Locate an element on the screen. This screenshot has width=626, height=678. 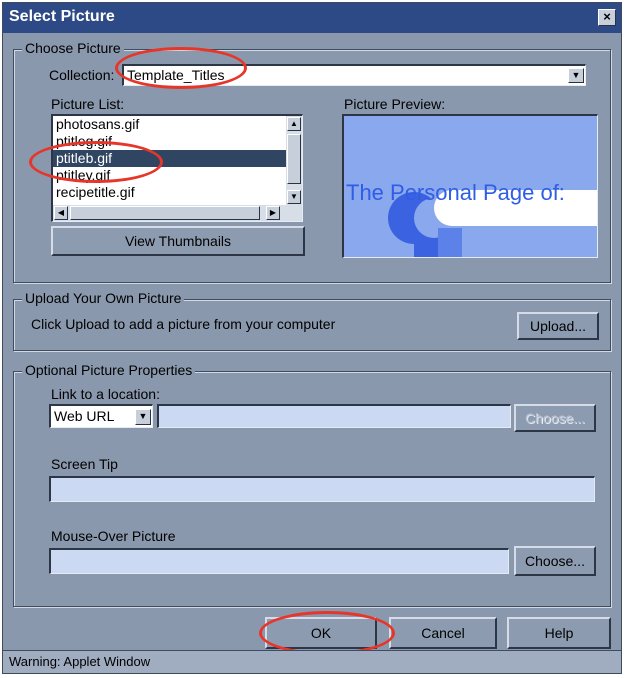
scroll-left-icon: ◀ is located at coordinates (61, 213).